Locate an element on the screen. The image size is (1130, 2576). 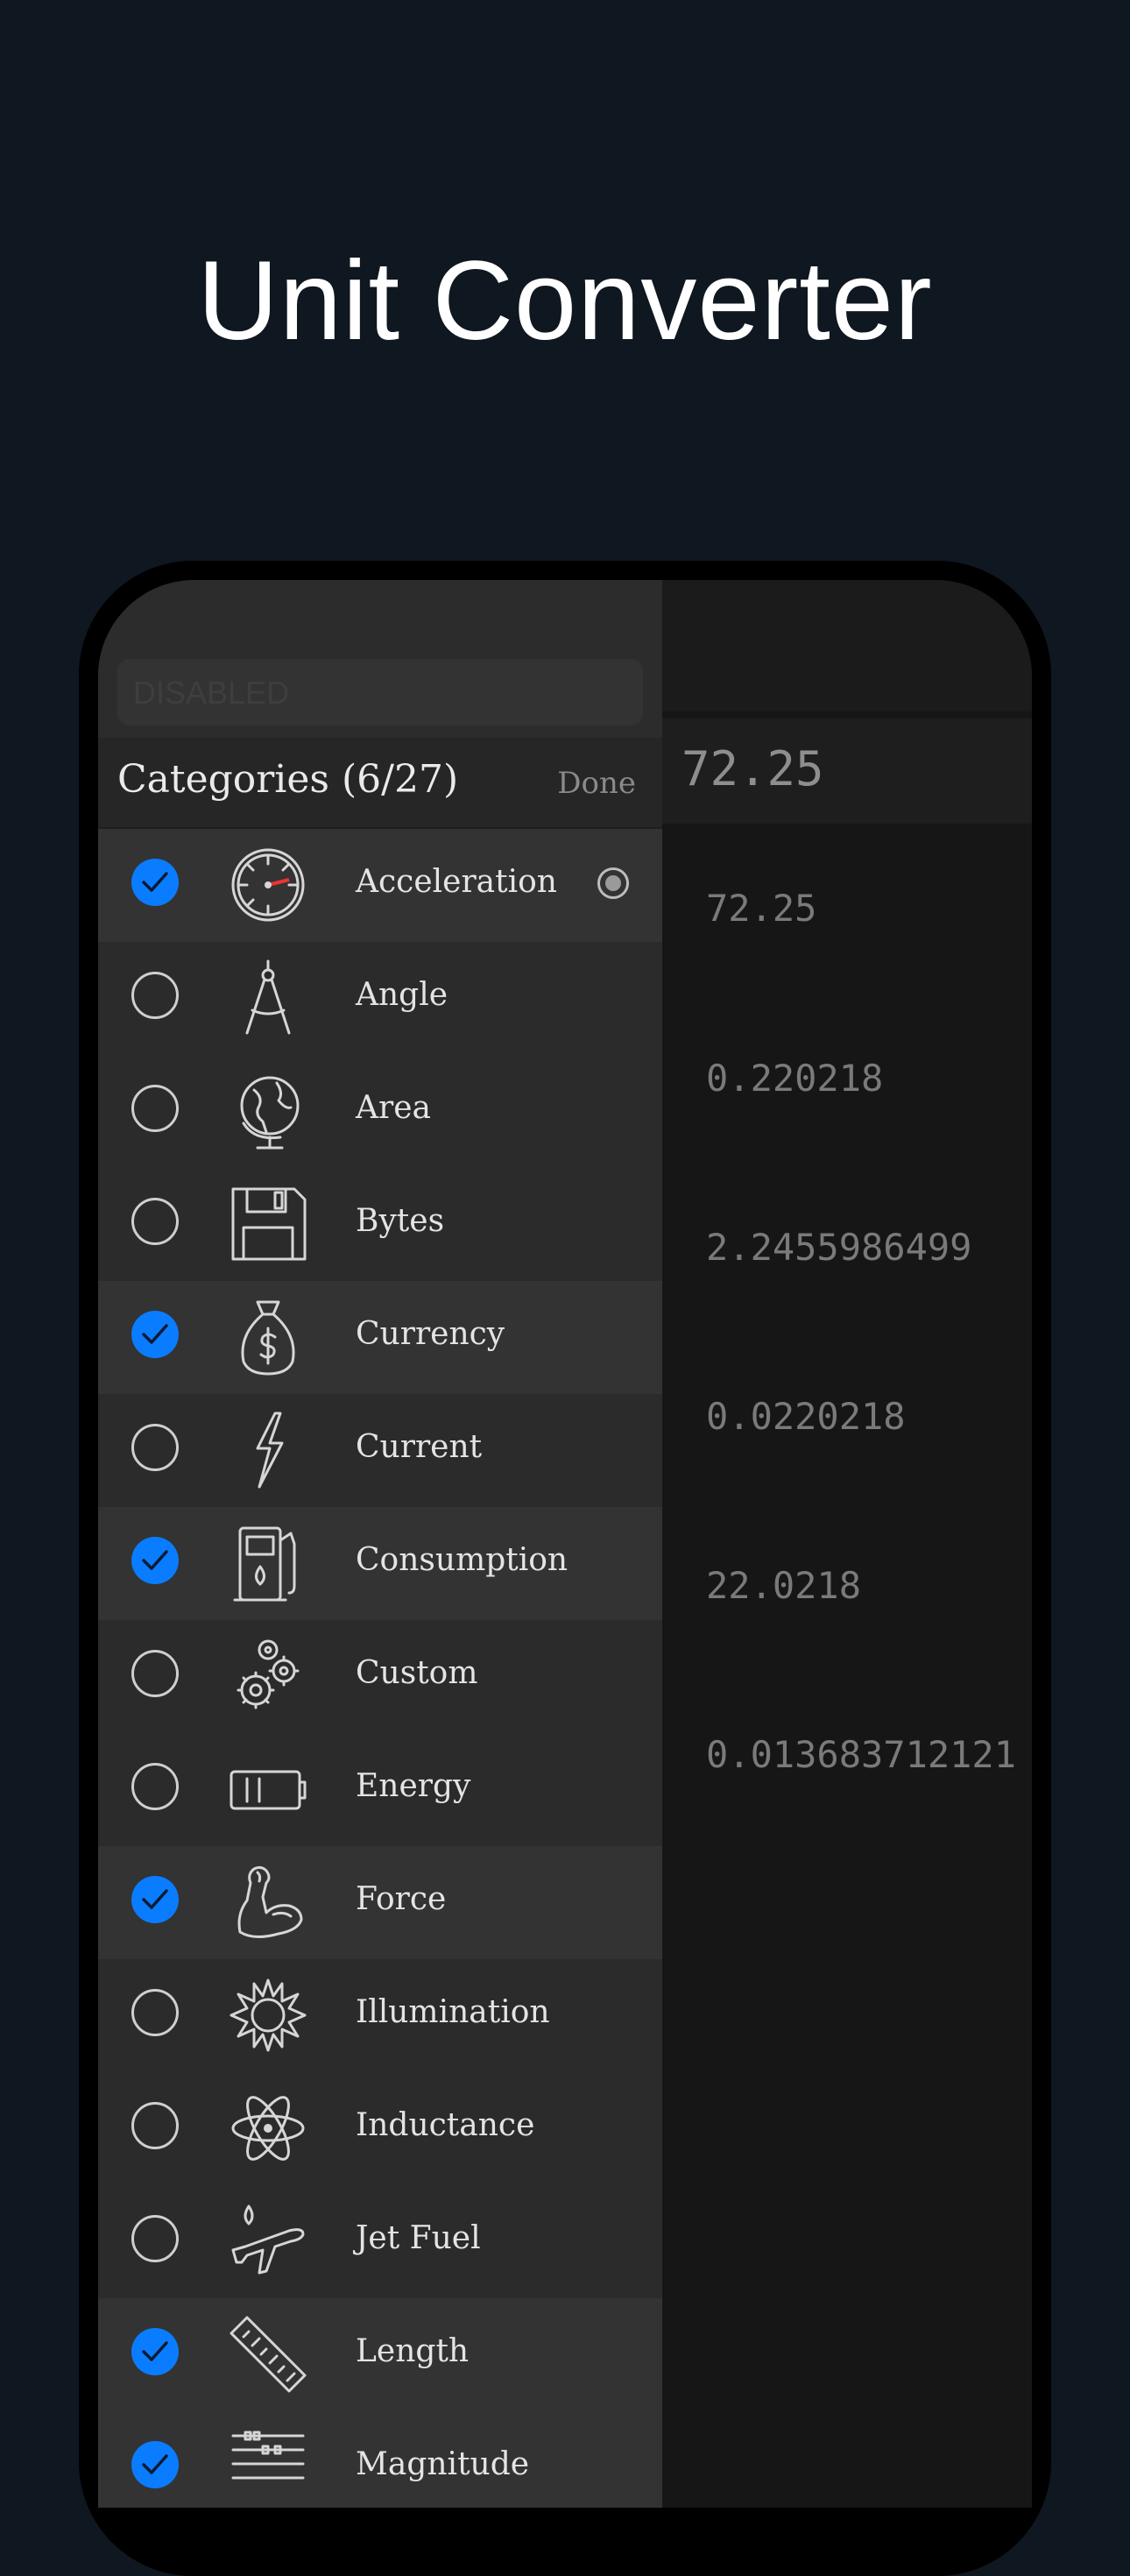
category-label: Current is located at coordinates (419, 1447).